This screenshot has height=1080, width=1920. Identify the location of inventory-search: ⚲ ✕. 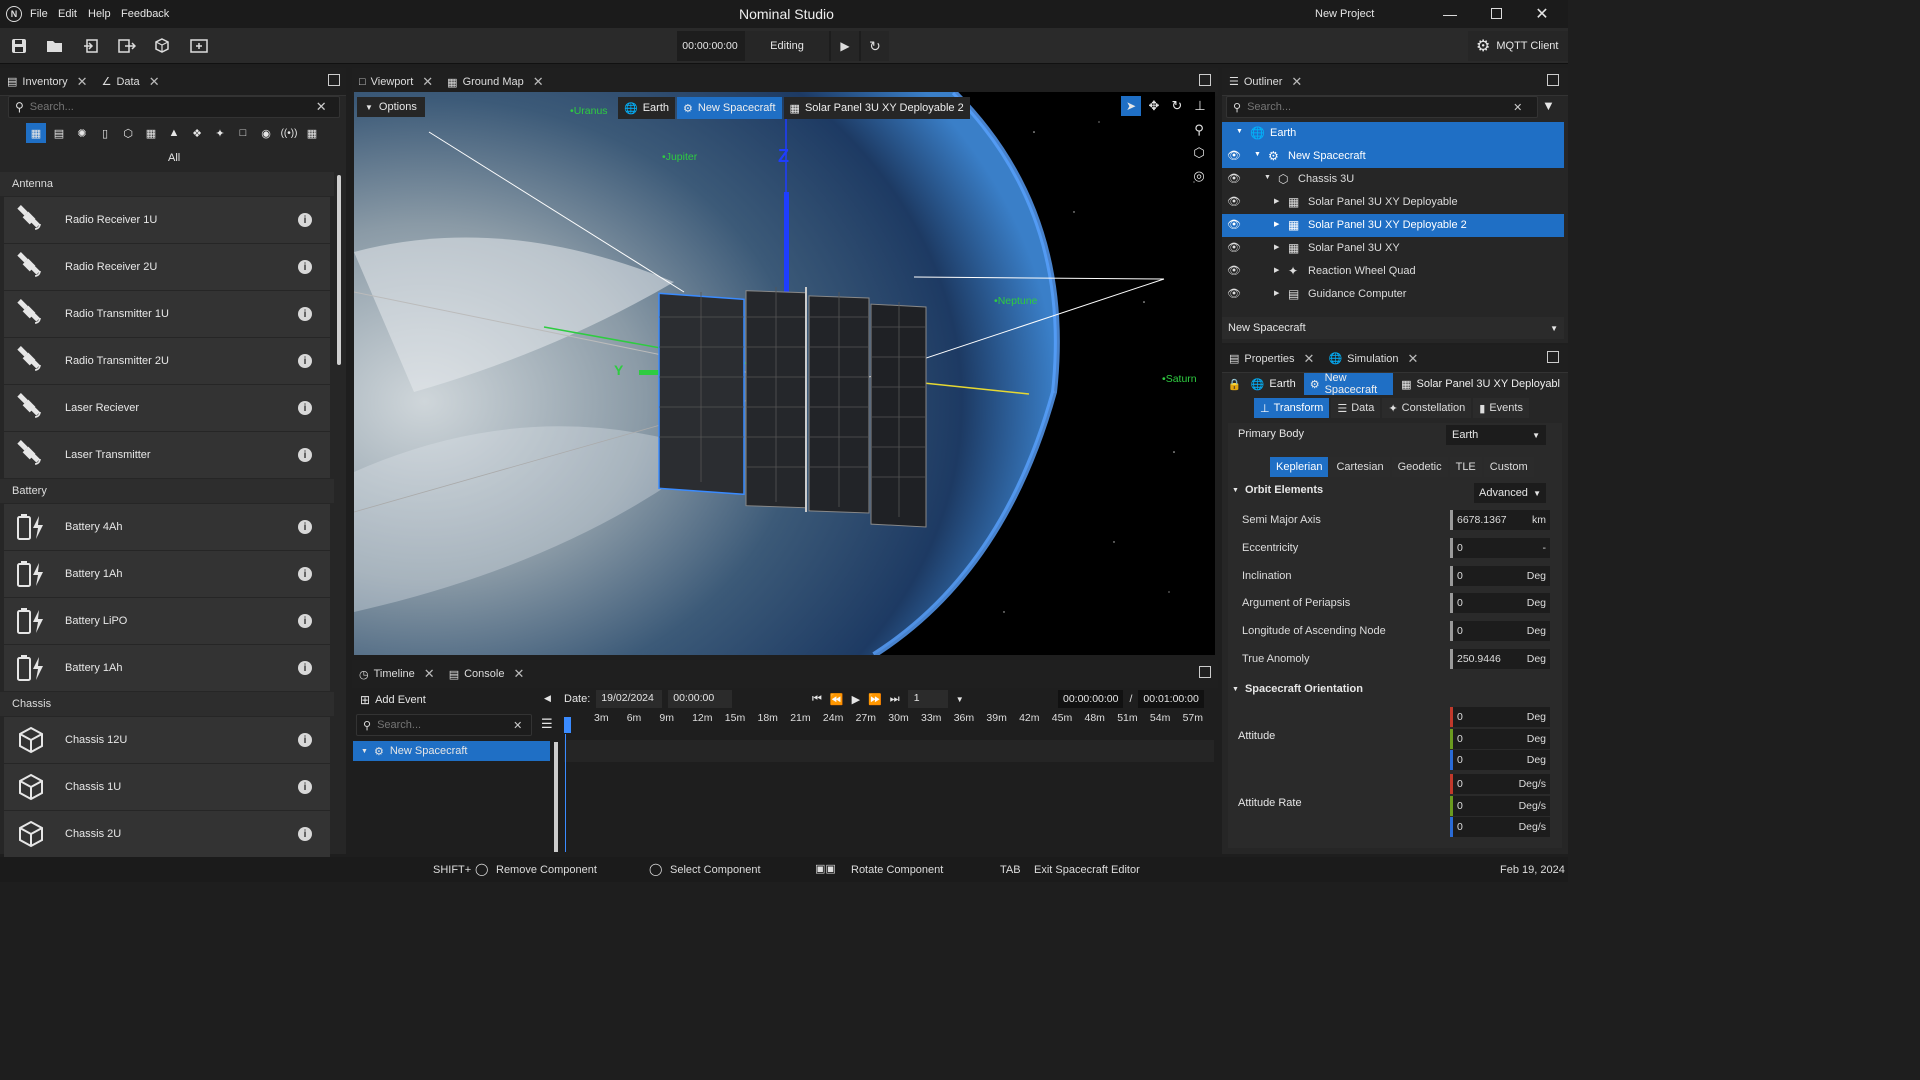
(174, 107).